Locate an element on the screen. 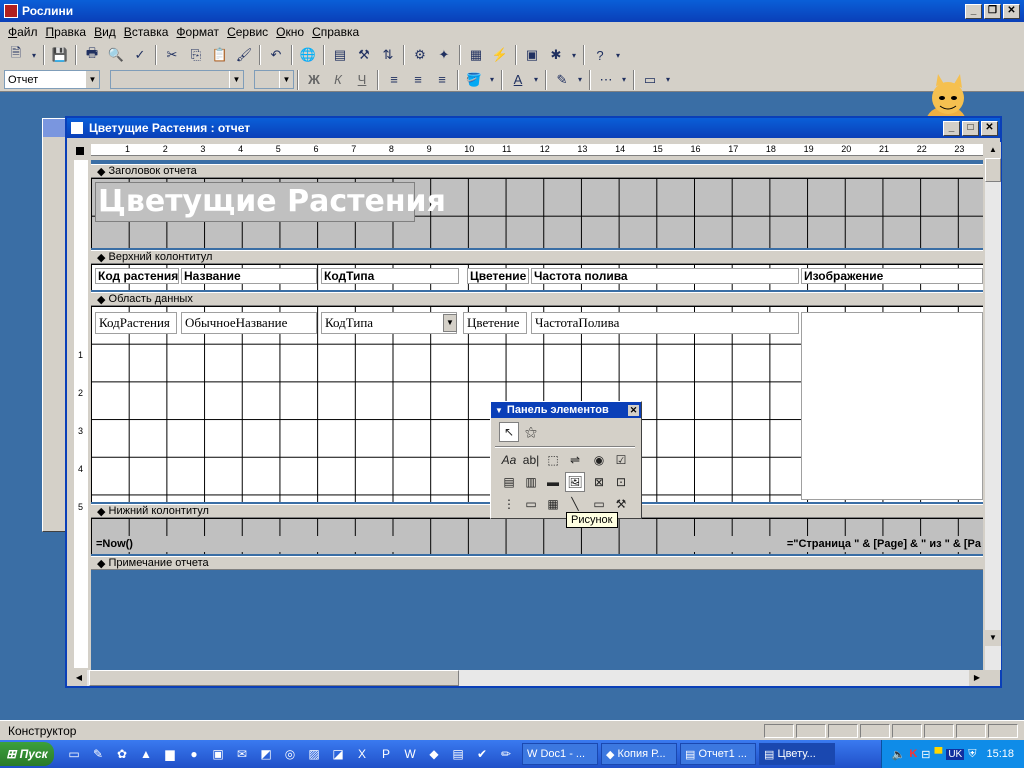 The image size is (1024, 768). scroll-up-icon: ▲ is located at coordinates (993, 150).